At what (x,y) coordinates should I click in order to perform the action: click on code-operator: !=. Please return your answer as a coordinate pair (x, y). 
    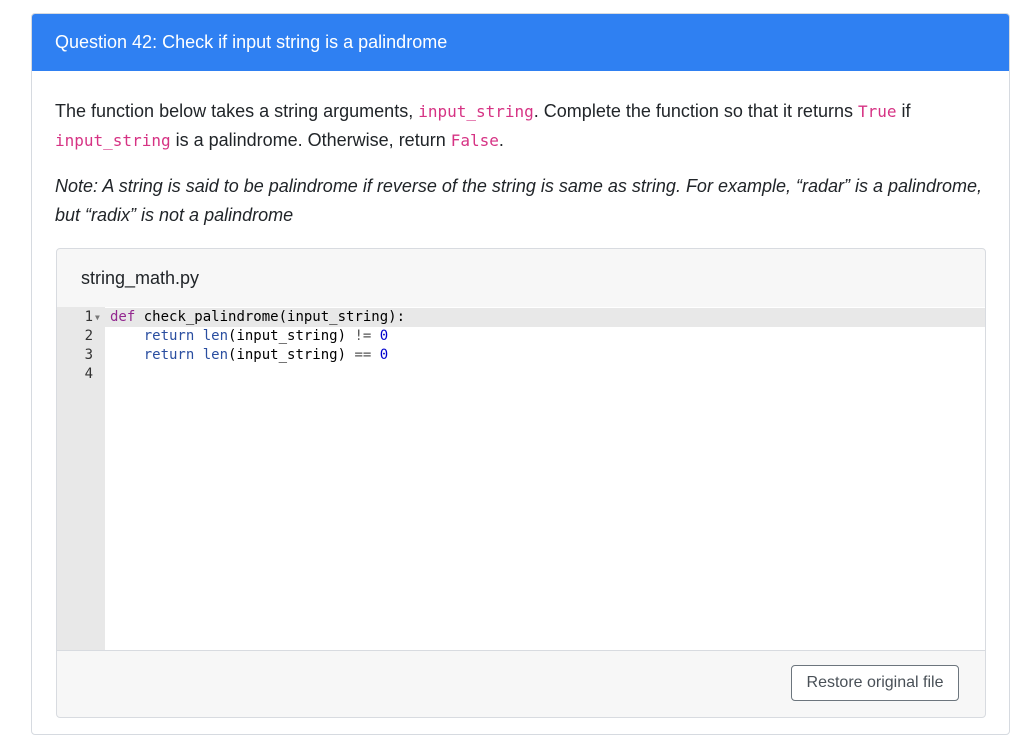
    Looking at the image, I should click on (363, 336).